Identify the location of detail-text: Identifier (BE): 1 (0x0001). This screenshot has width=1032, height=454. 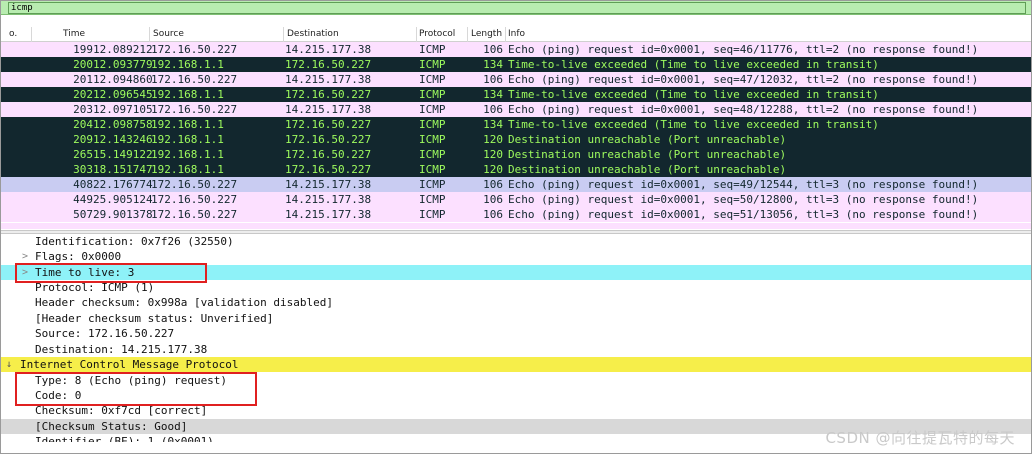
(124, 438).